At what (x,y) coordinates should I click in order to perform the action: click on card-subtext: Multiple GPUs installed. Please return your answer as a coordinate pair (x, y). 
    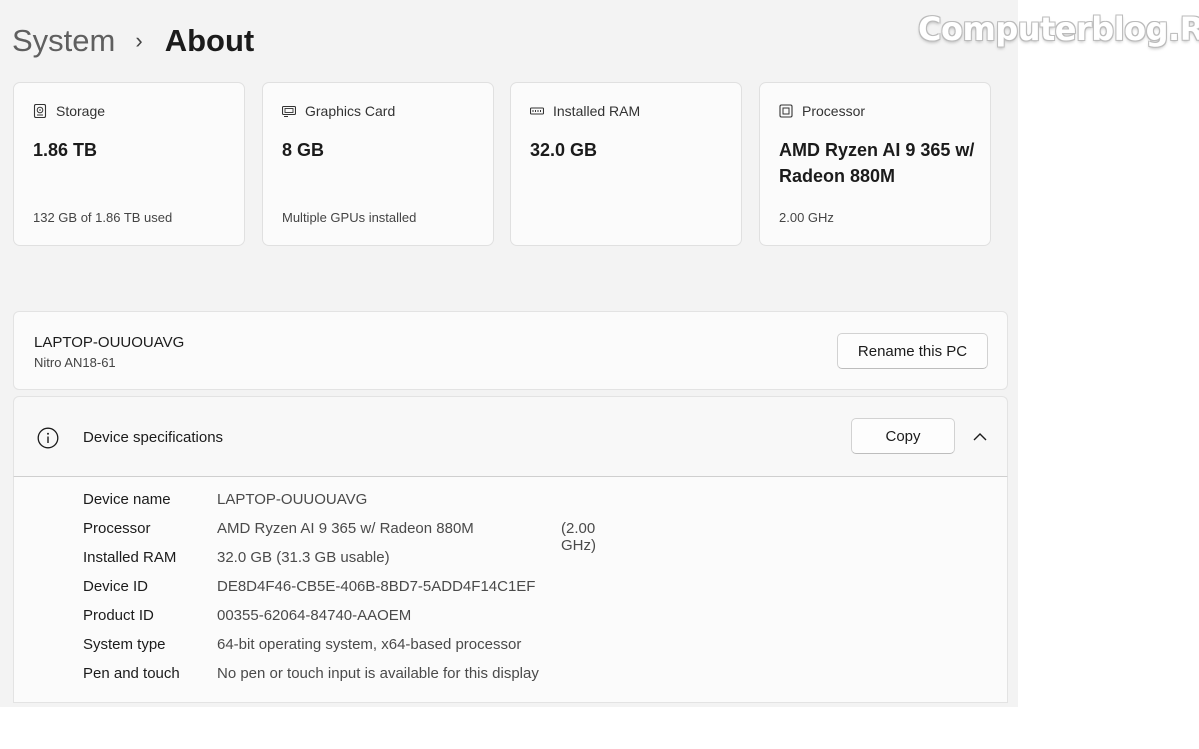
    Looking at the image, I should click on (349, 217).